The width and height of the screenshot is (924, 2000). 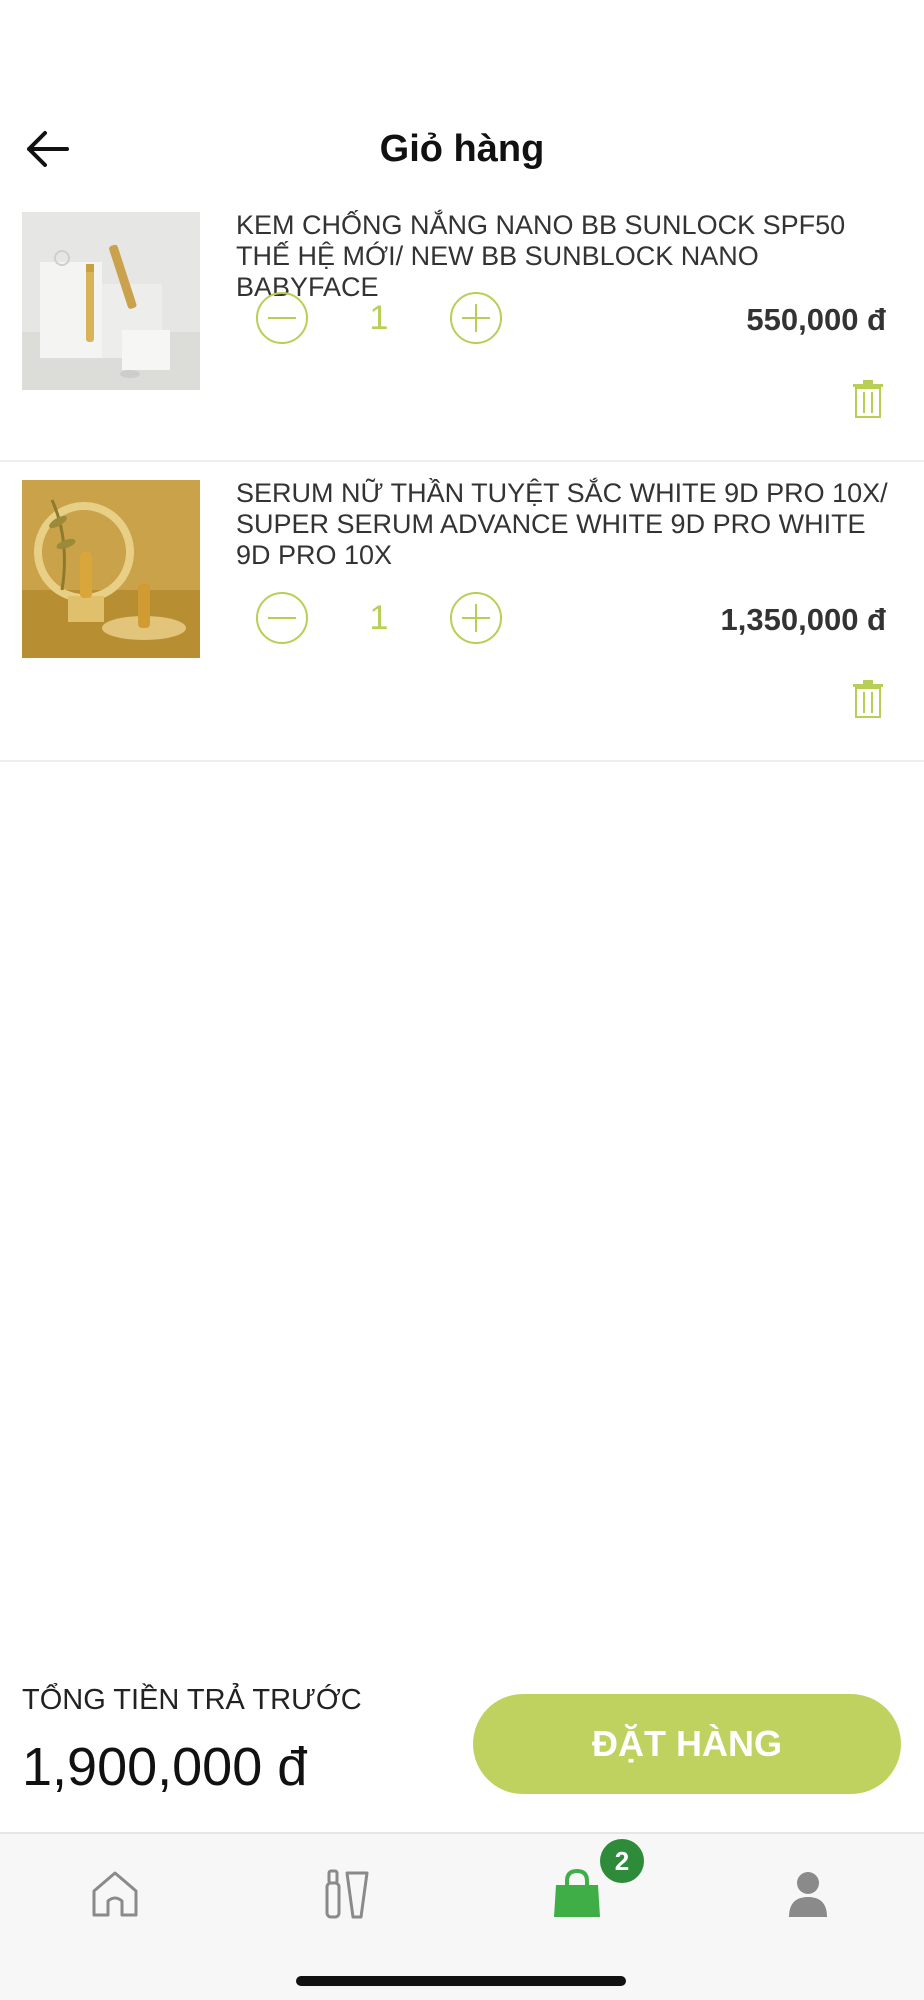 I want to click on header: Giỏ hàng, so click(x=462, y=150).